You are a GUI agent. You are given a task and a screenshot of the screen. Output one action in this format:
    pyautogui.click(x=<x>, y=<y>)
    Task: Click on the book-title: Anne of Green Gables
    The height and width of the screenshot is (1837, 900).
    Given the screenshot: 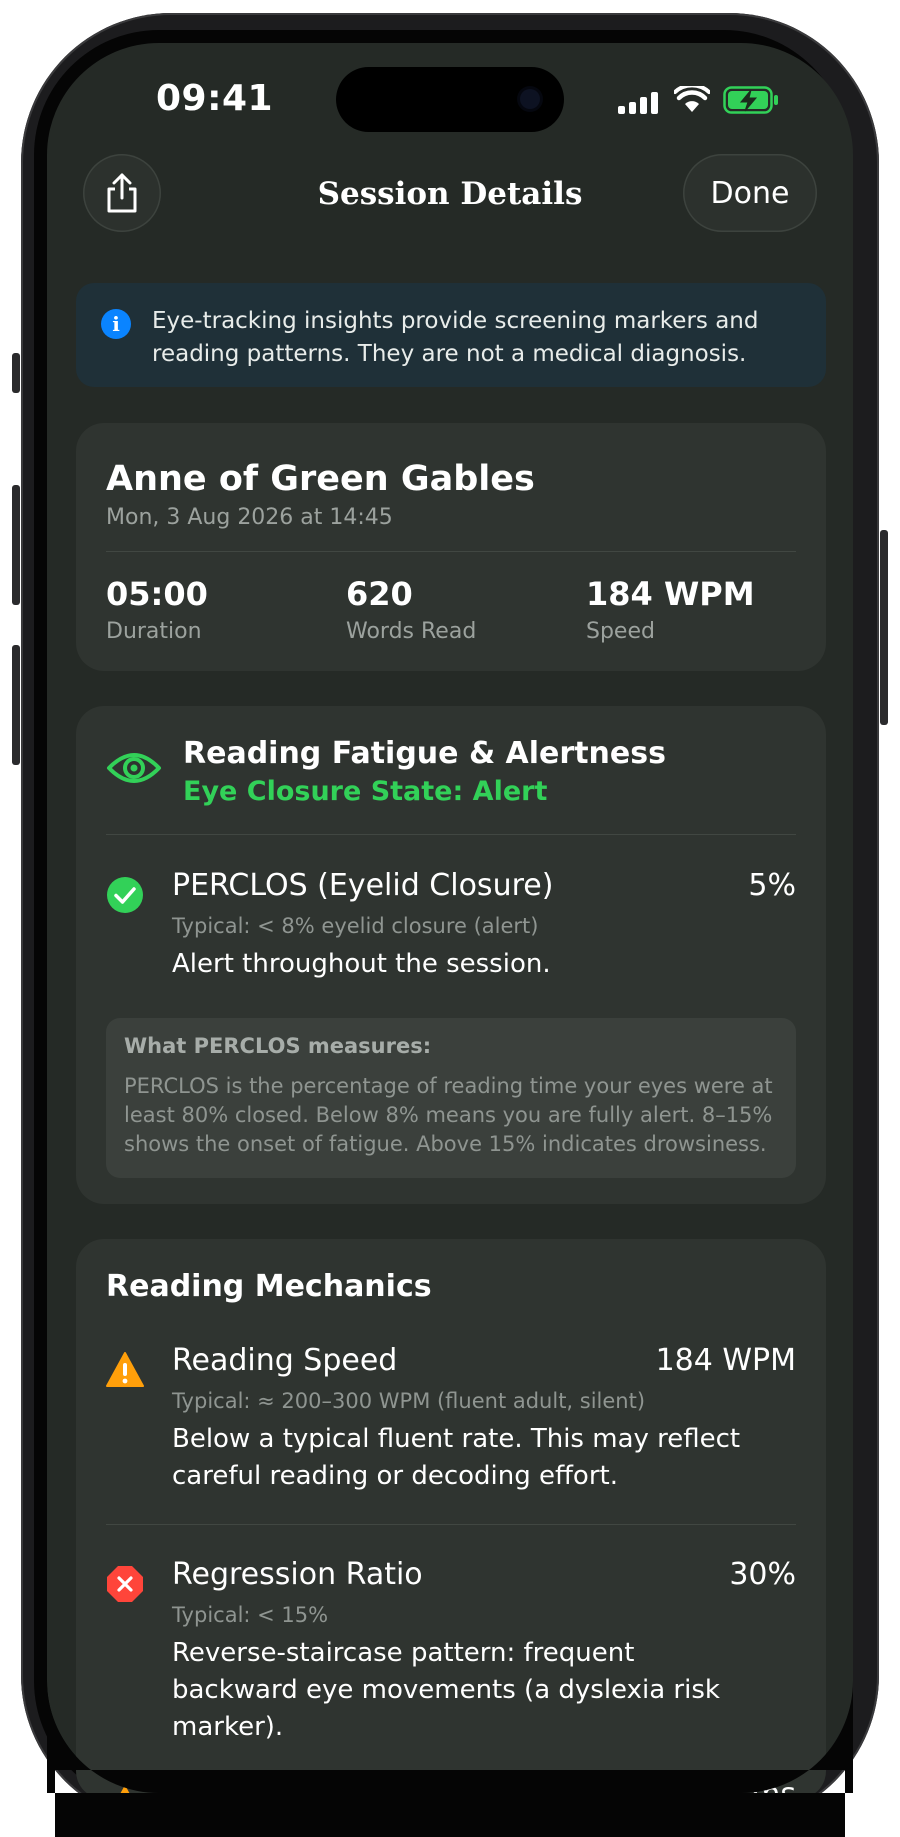 What is the action you would take?
    pyautogui.click(x=320, y=479)
    